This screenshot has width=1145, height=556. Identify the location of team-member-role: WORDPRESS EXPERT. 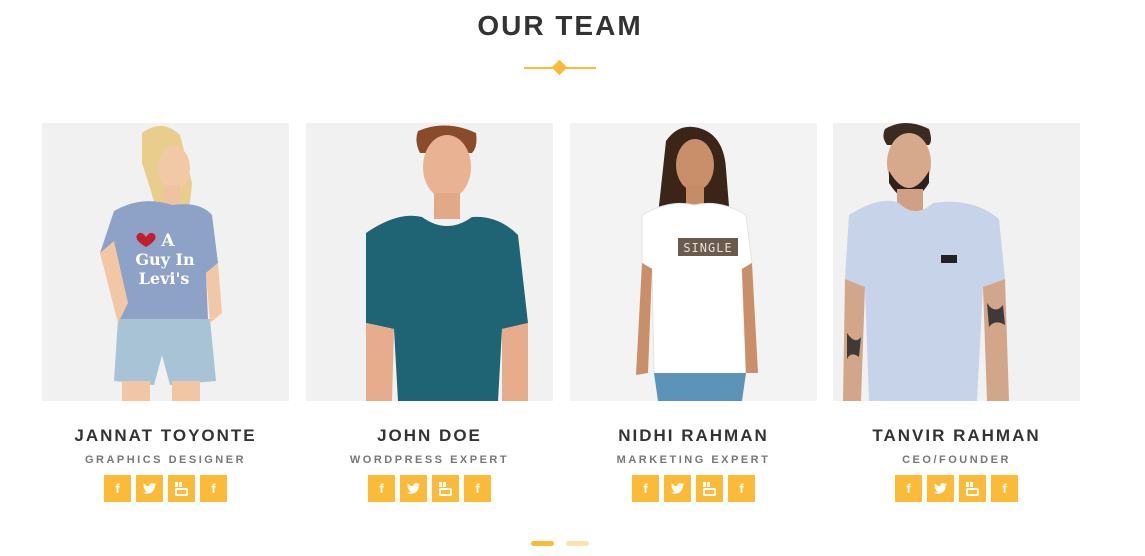
(429, 460).